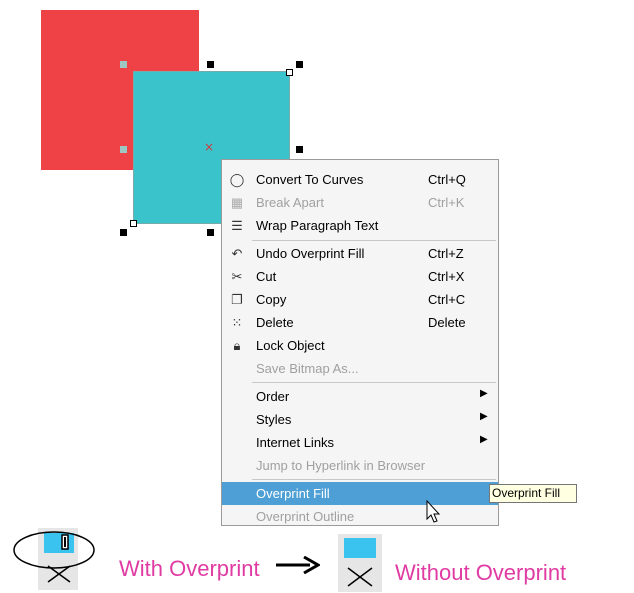  Describe the element at coordinates (481, 572) in the screenshot. I see `without-overprint-caption: Without Overprint` at that location.